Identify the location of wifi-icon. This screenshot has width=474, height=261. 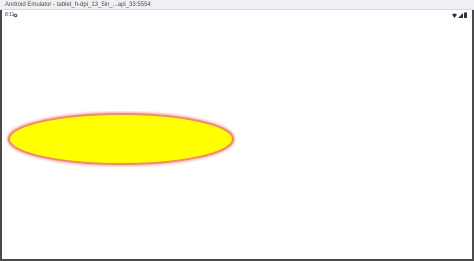
(454, 15).